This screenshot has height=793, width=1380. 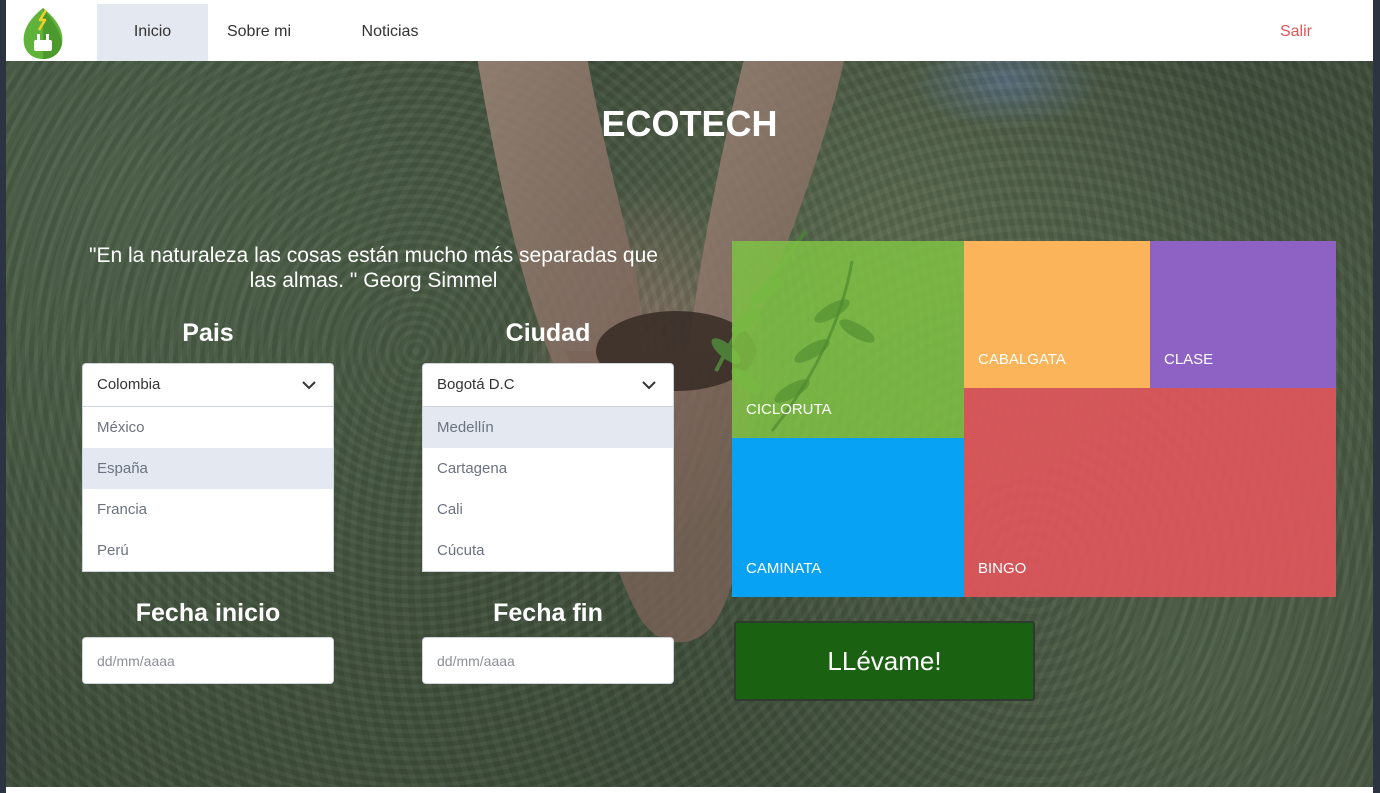 What do you see at coordinates (373, 280) in the screenshot?
I see `quote-line-2: las almas. " Georg Simmel` at bounding box center [373, 280].